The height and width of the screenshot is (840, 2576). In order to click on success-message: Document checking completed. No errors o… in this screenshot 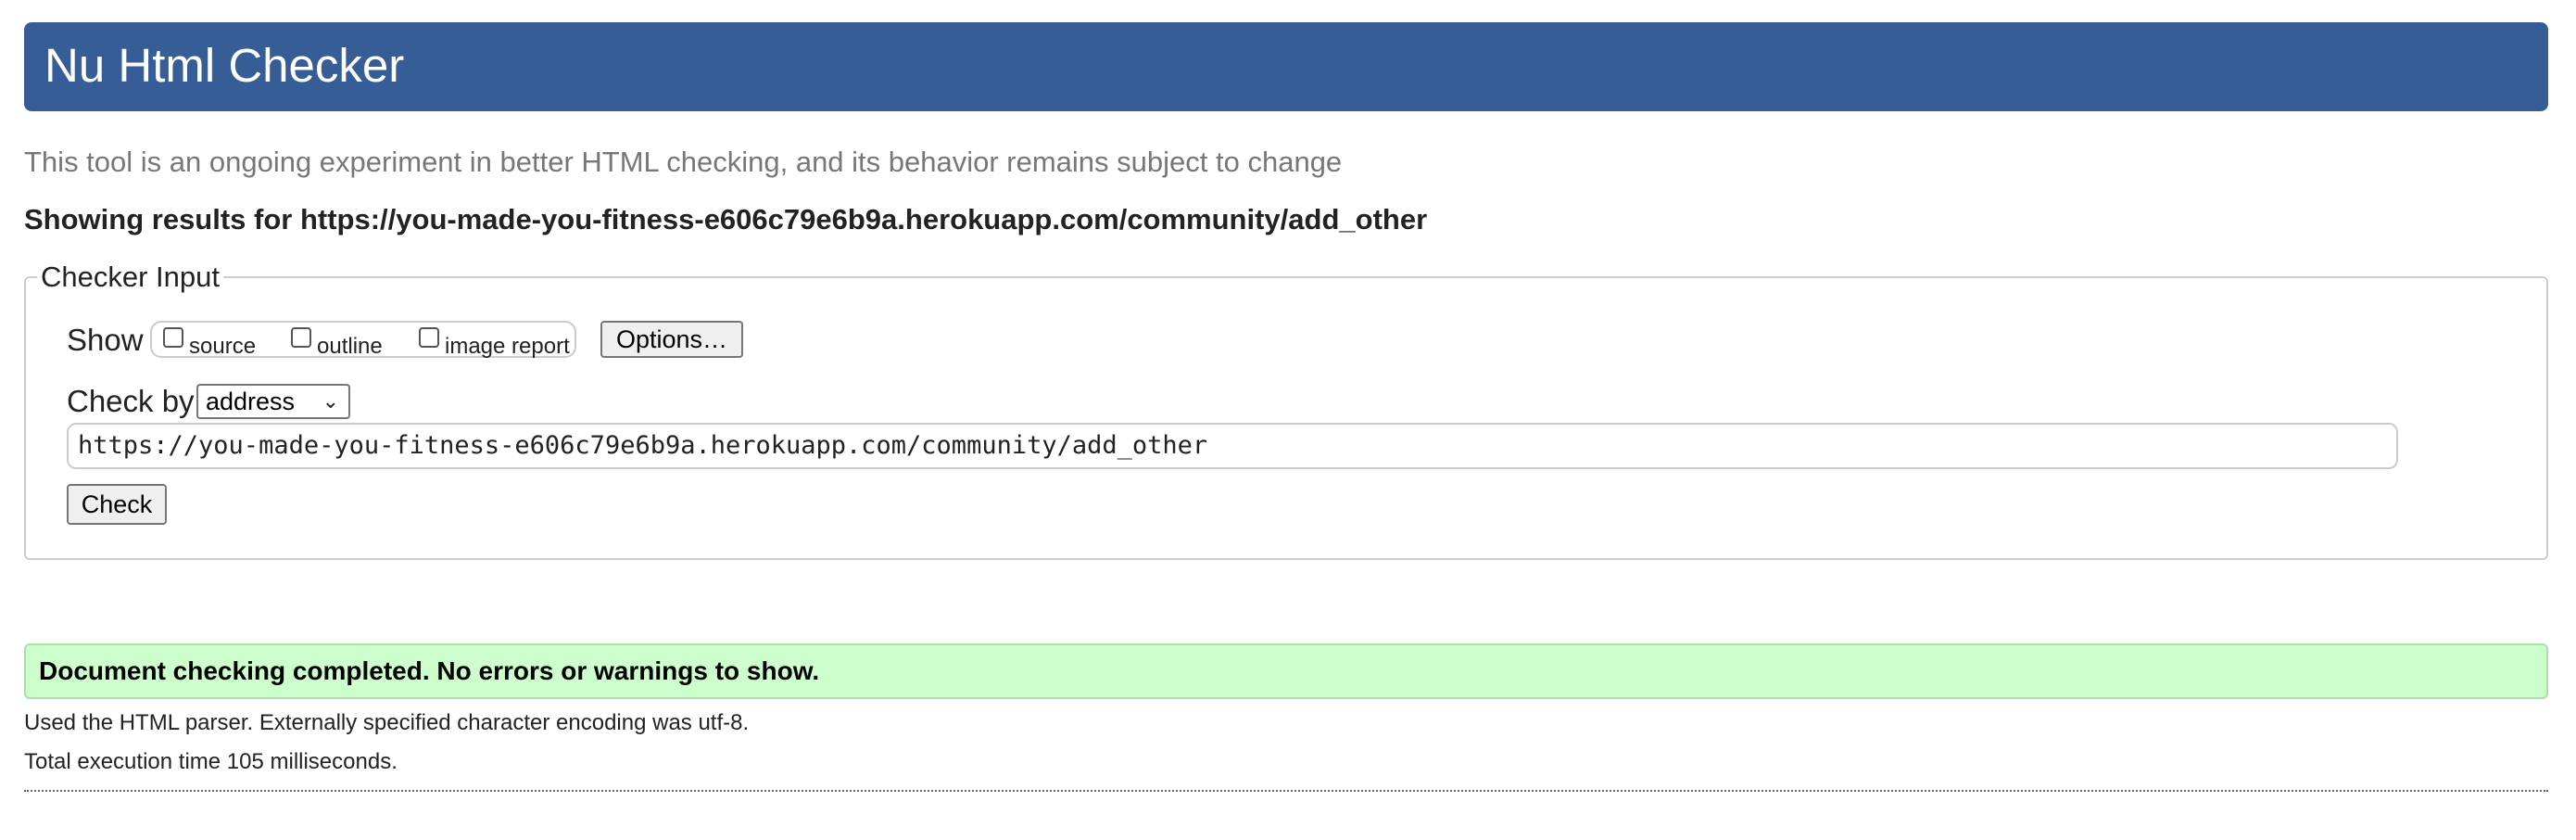, I will do `click(430, 670)`.